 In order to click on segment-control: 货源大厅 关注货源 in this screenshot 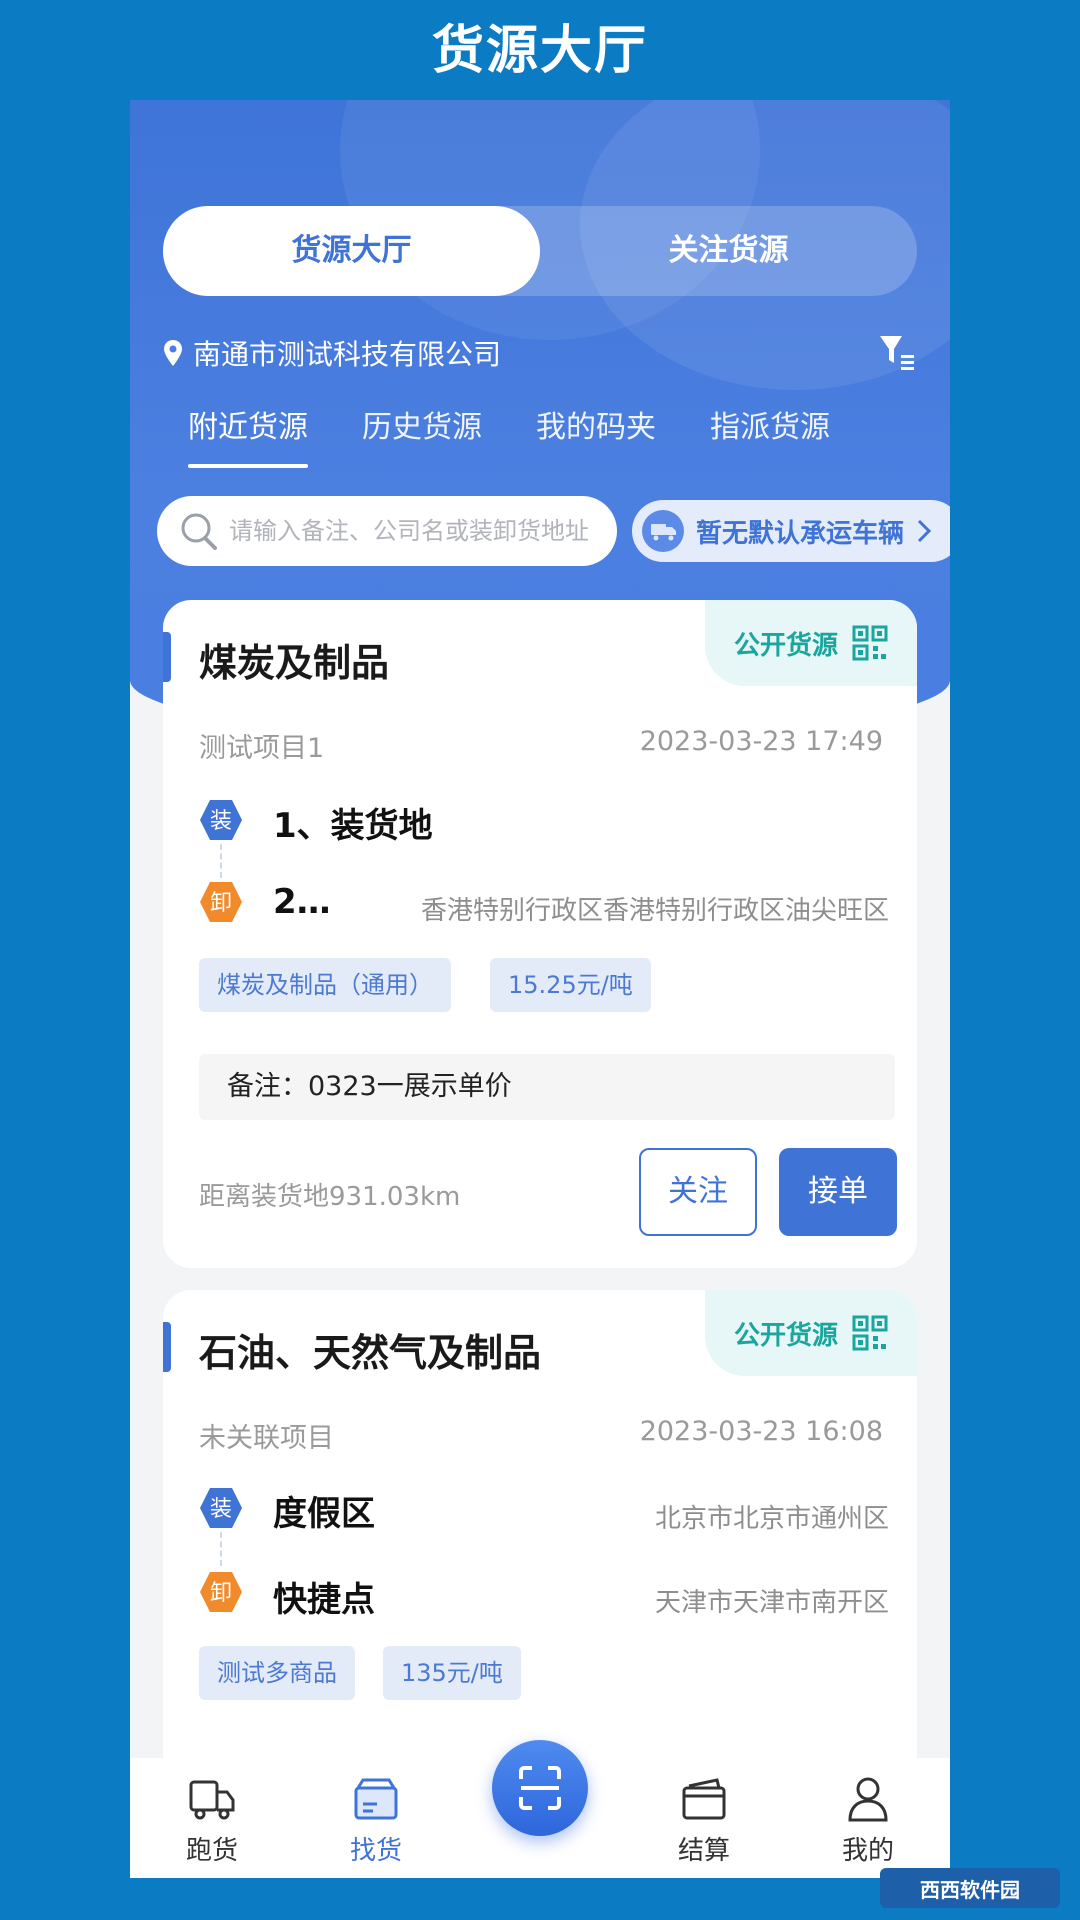, I will do `click(540, 251)`.